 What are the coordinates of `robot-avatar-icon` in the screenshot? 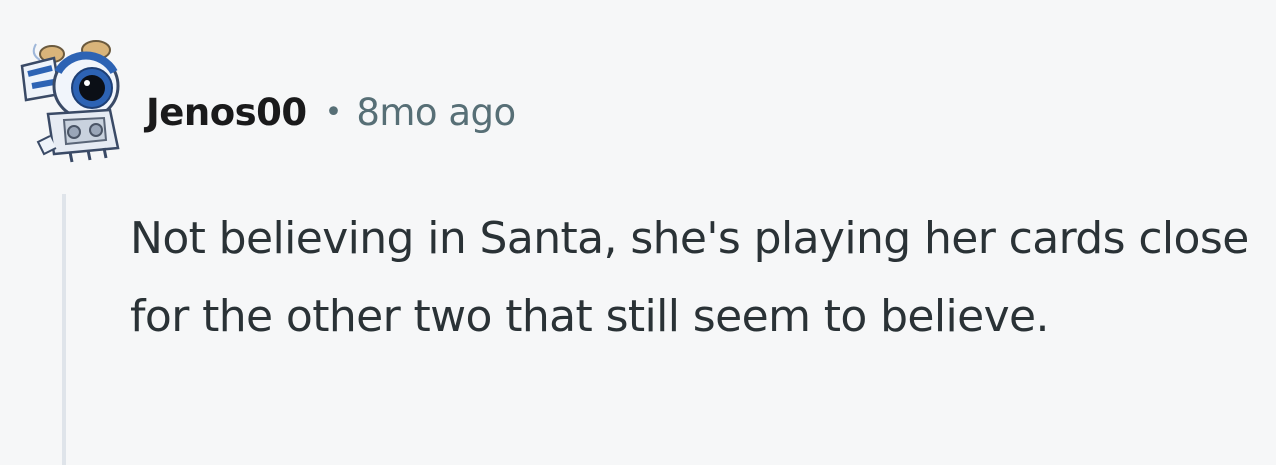 It's located at (70, 101).